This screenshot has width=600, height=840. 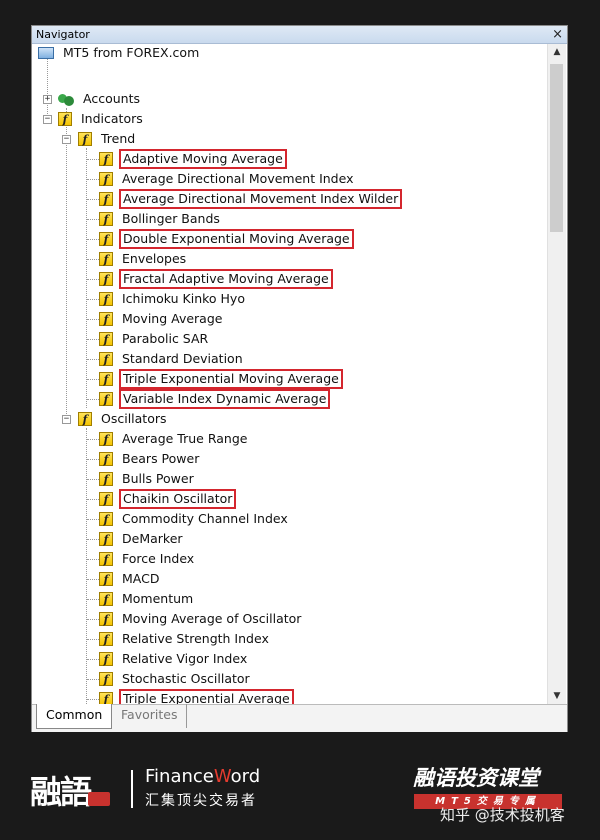 I want to click on indicators-label: Indicators, so click(x=112, y=118).